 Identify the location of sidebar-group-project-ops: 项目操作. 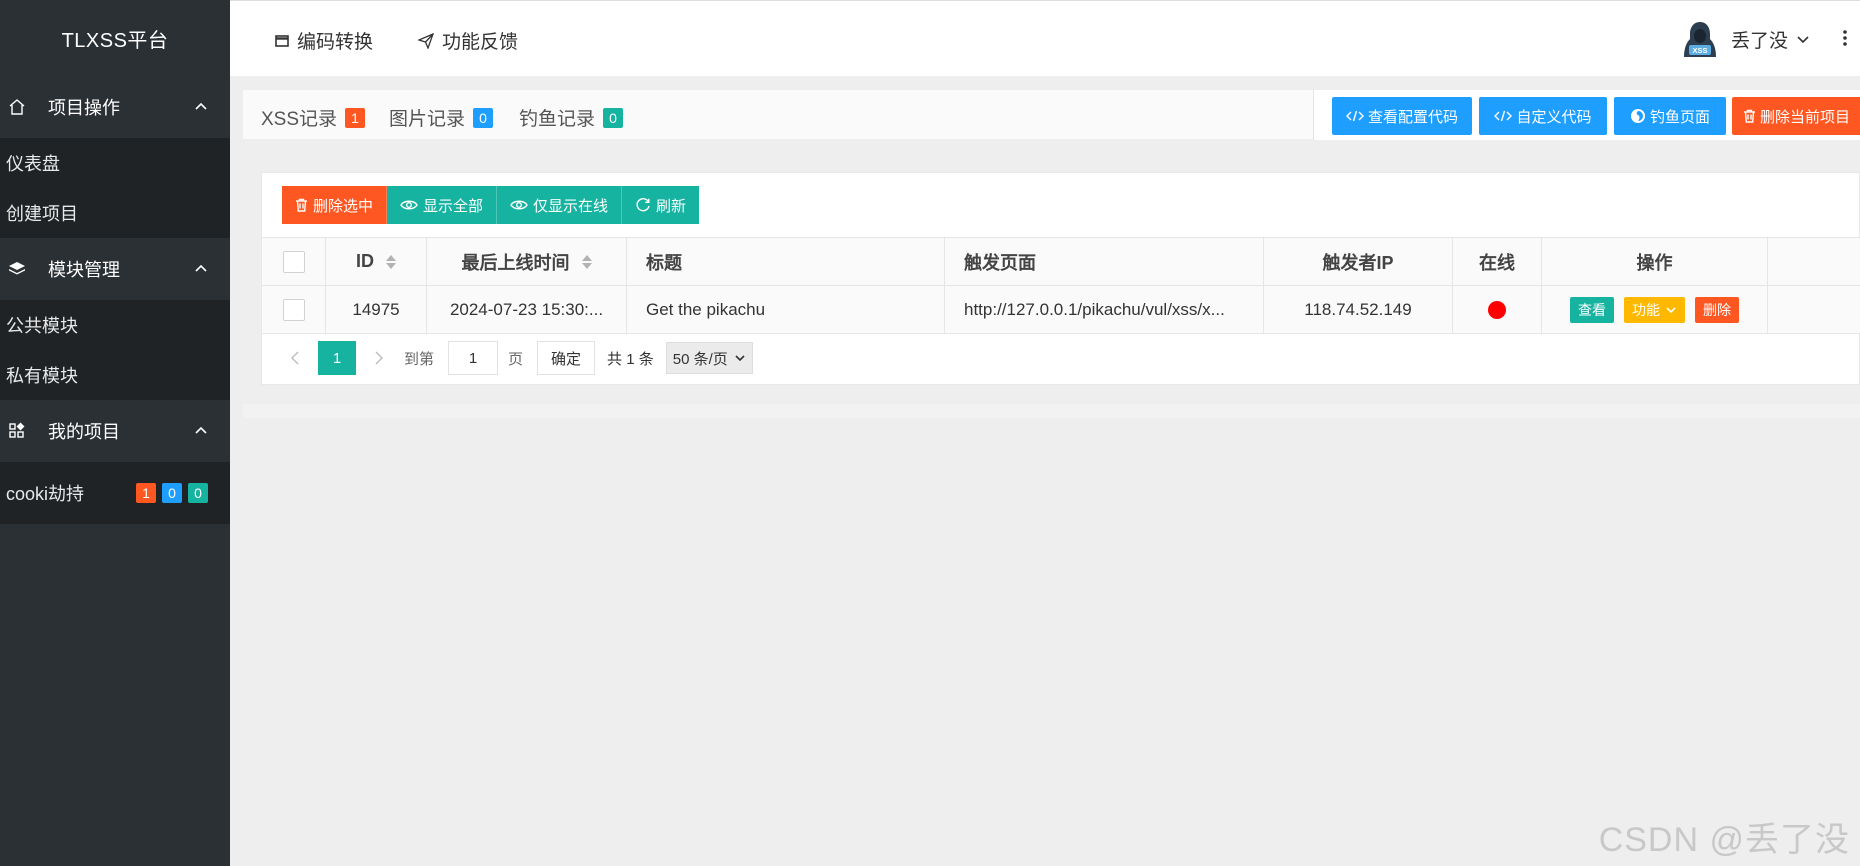
(115, 107).